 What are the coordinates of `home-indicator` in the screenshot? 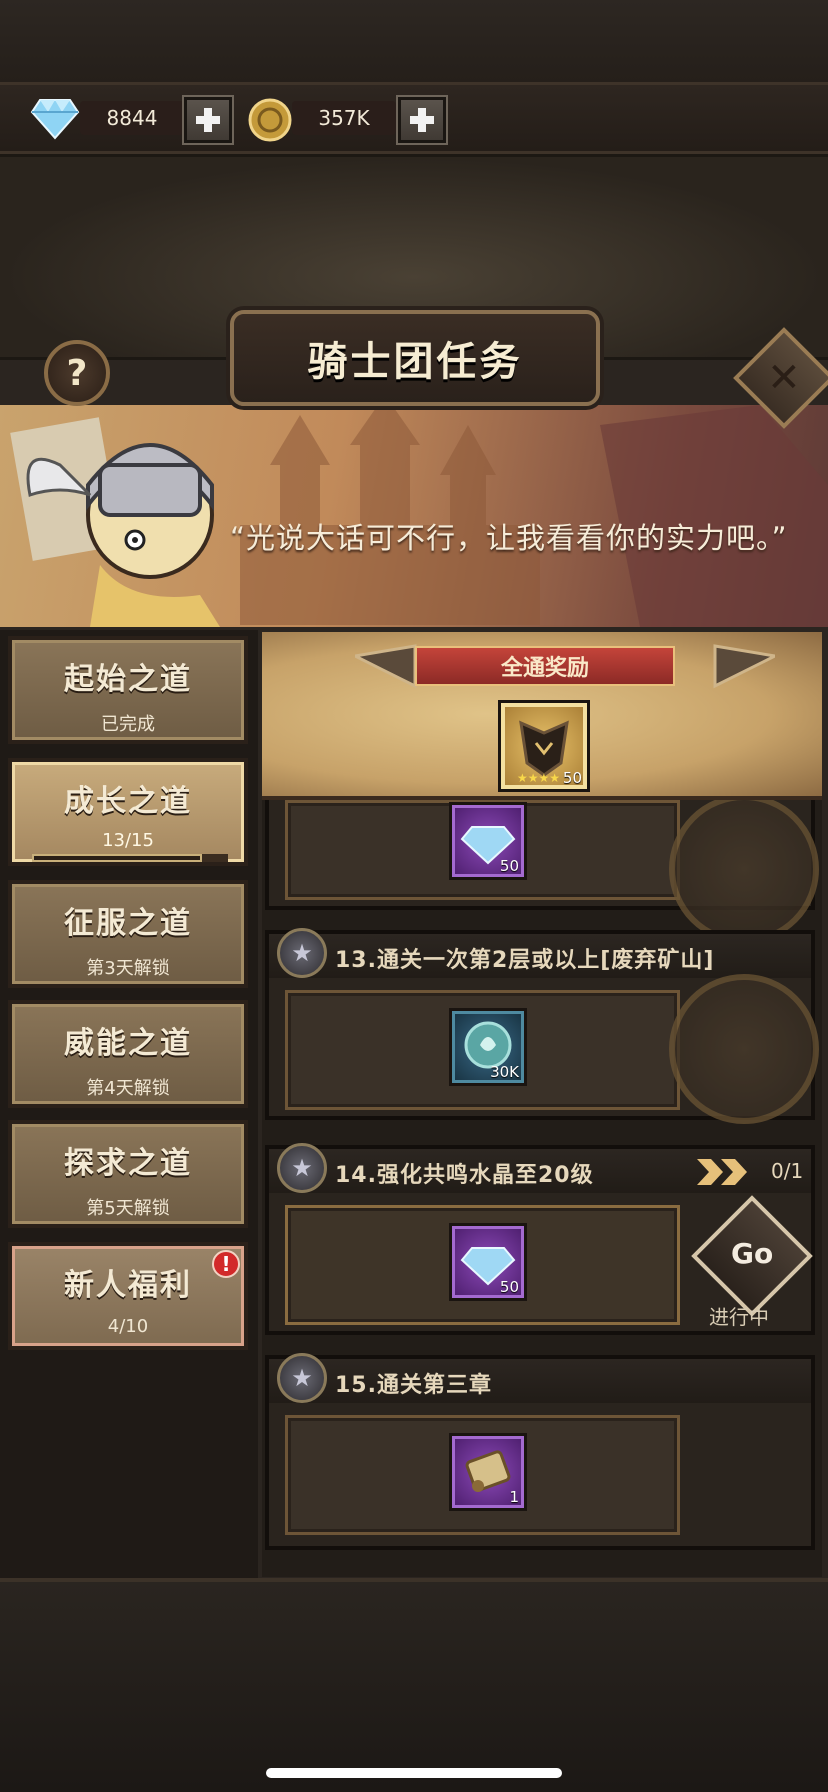 It's located at (414, 1773).